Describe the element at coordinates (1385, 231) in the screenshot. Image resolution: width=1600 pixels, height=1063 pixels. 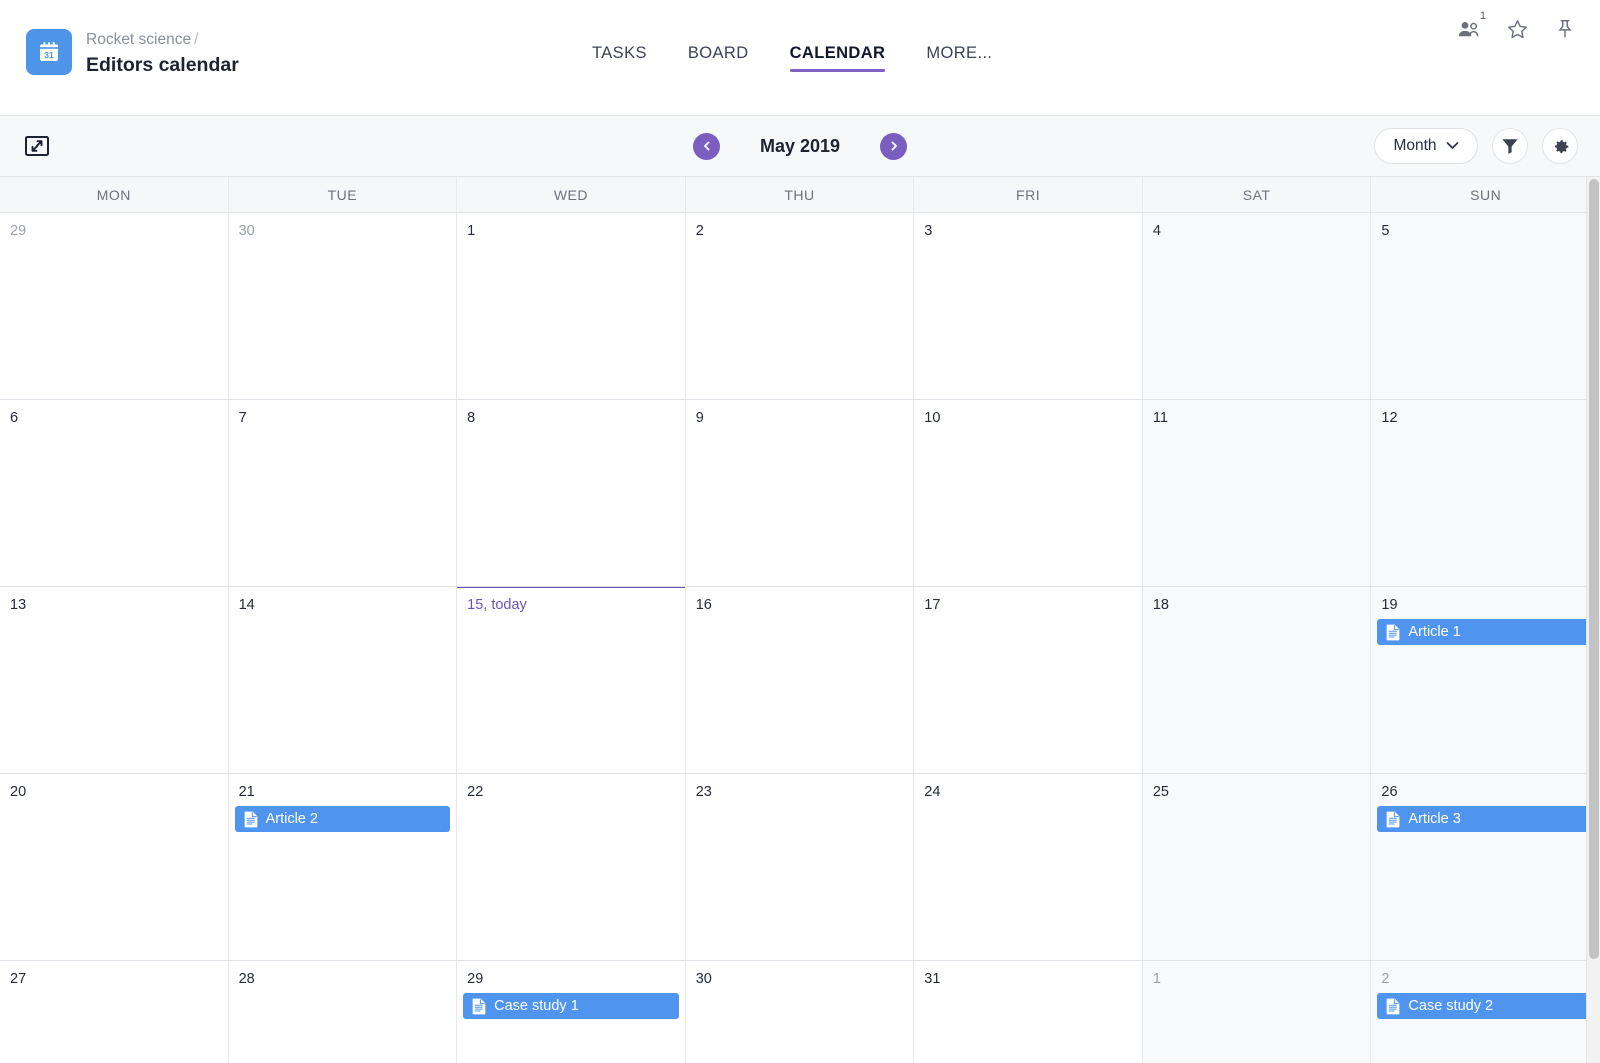
I see `day-number: 5` at that location.